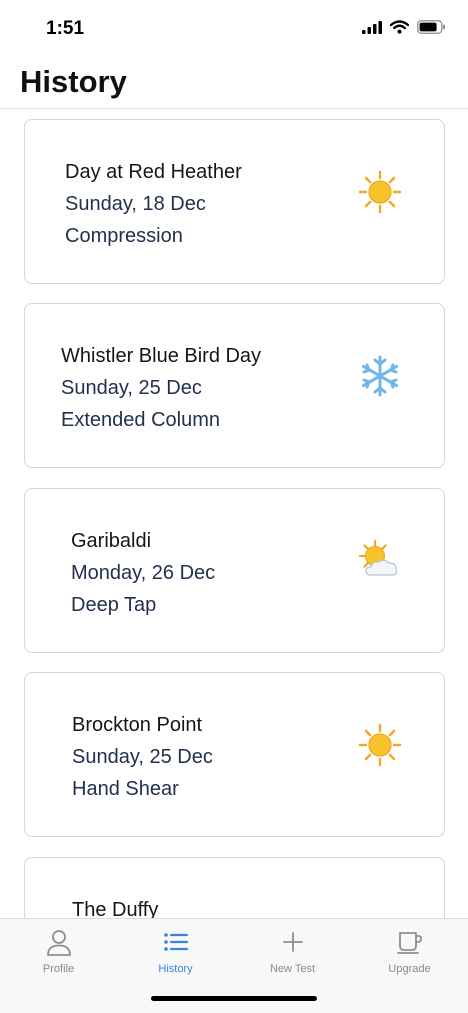 The height and width of the screenshot is (1013, 468). I want to click on card-text: Brockton Point Sunday, 25 Dec Hand Shear, so click(142, 757).